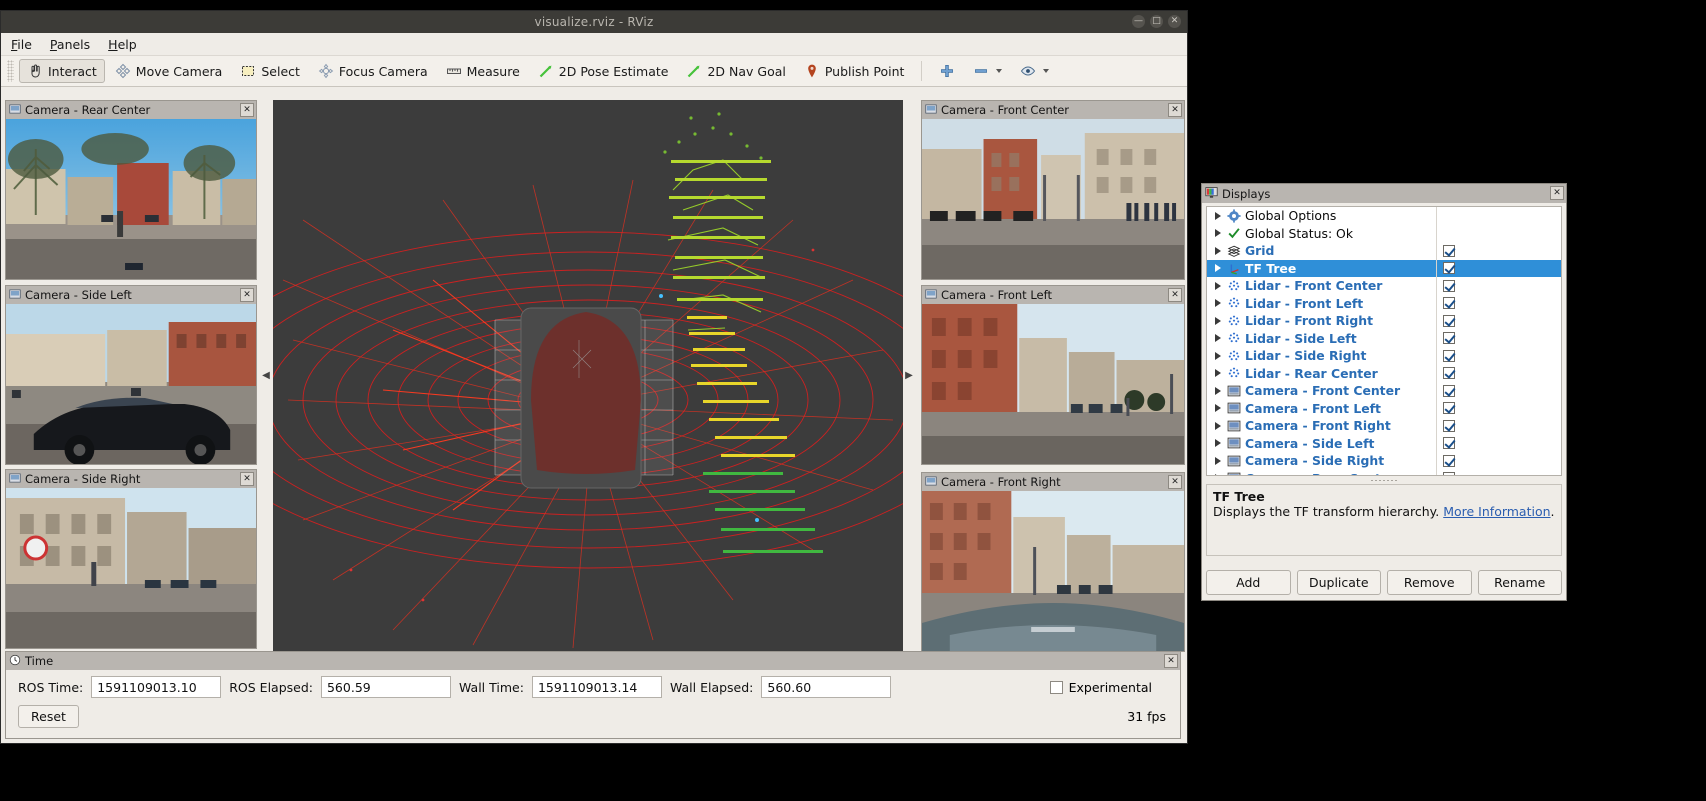  What do you see at coordinates (1321, 304) in the screenshot?
I see `display-tree-item-lidar-front-left: Lidar - Front Left` at bounding box center [1321, 304].